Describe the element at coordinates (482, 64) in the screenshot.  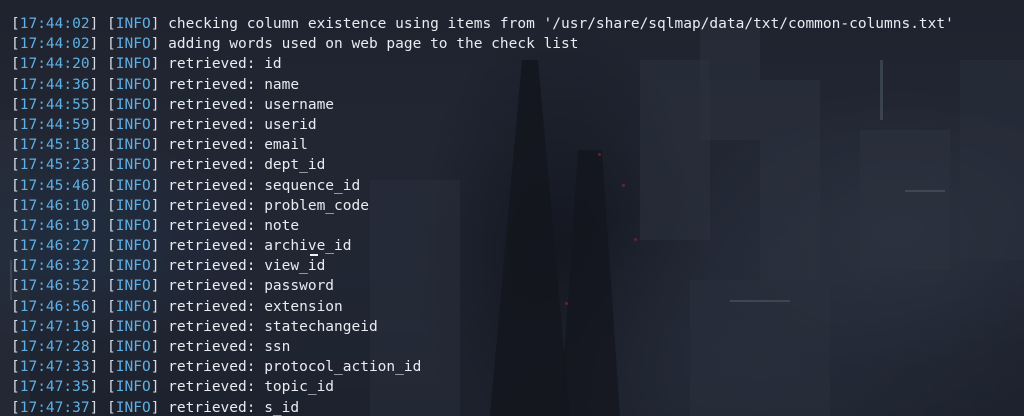
I see `log-line: [17:44:20] [INFO] retrieved: id` at that location.